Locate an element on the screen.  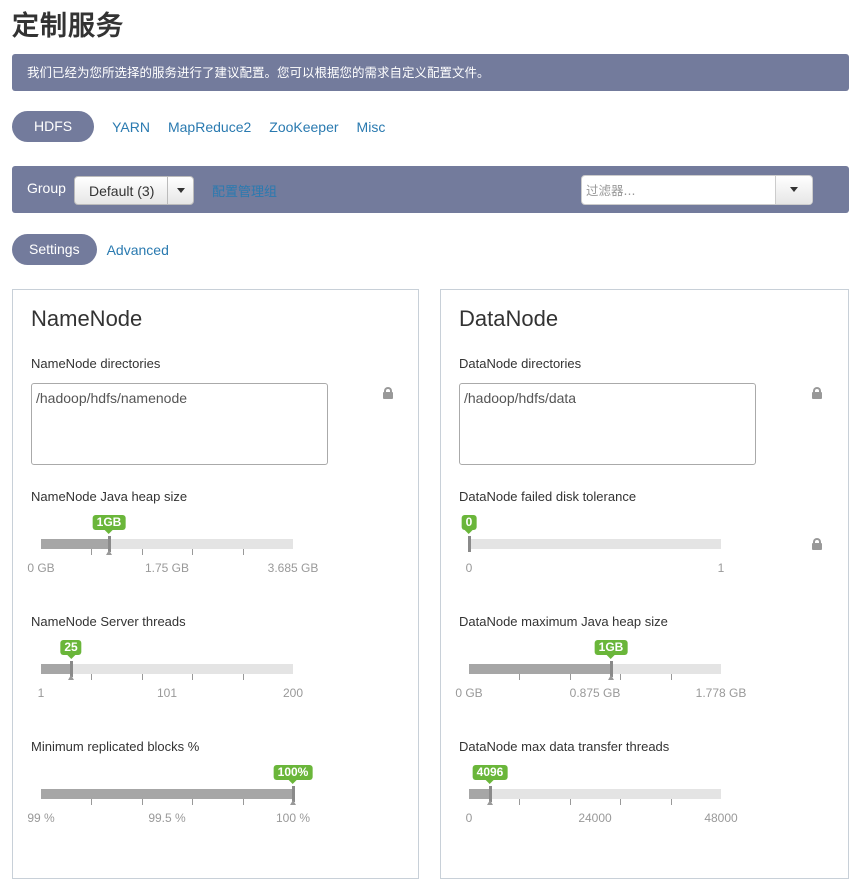
slider-tick-label: 99 % is located at coordinates (41, 818).